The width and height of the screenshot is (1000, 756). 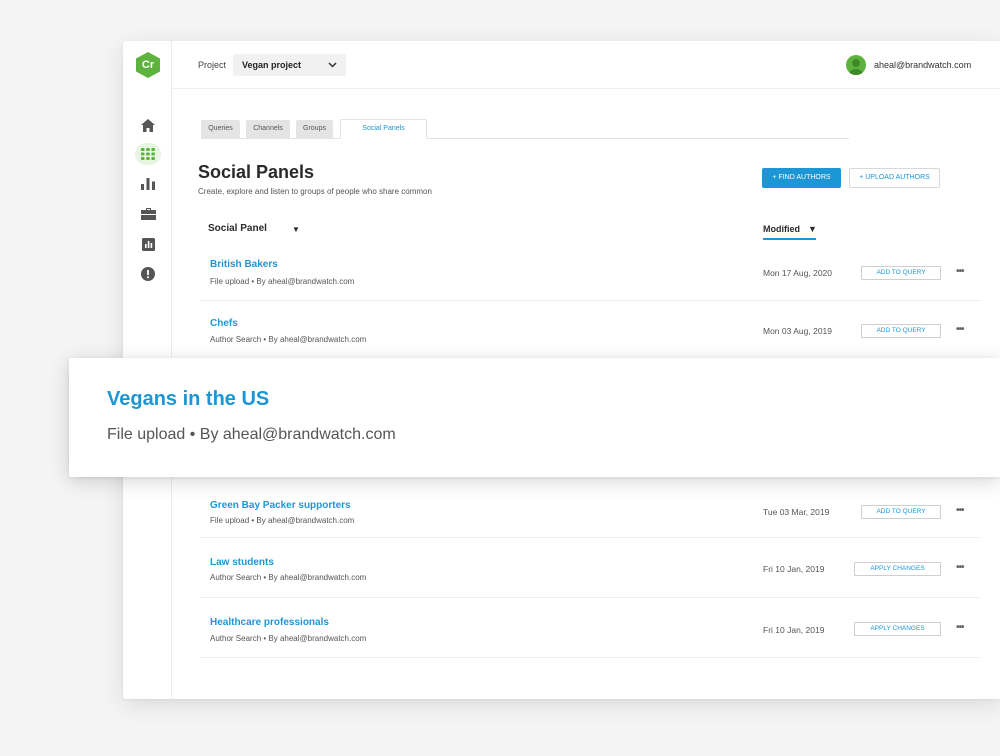 I want to click on sidebar-item-alerts, so click(x=148, y=274).